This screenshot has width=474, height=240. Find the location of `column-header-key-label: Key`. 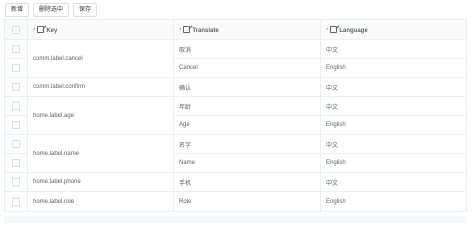

column-header-key-label: Key is located at coordinates (52, 30).